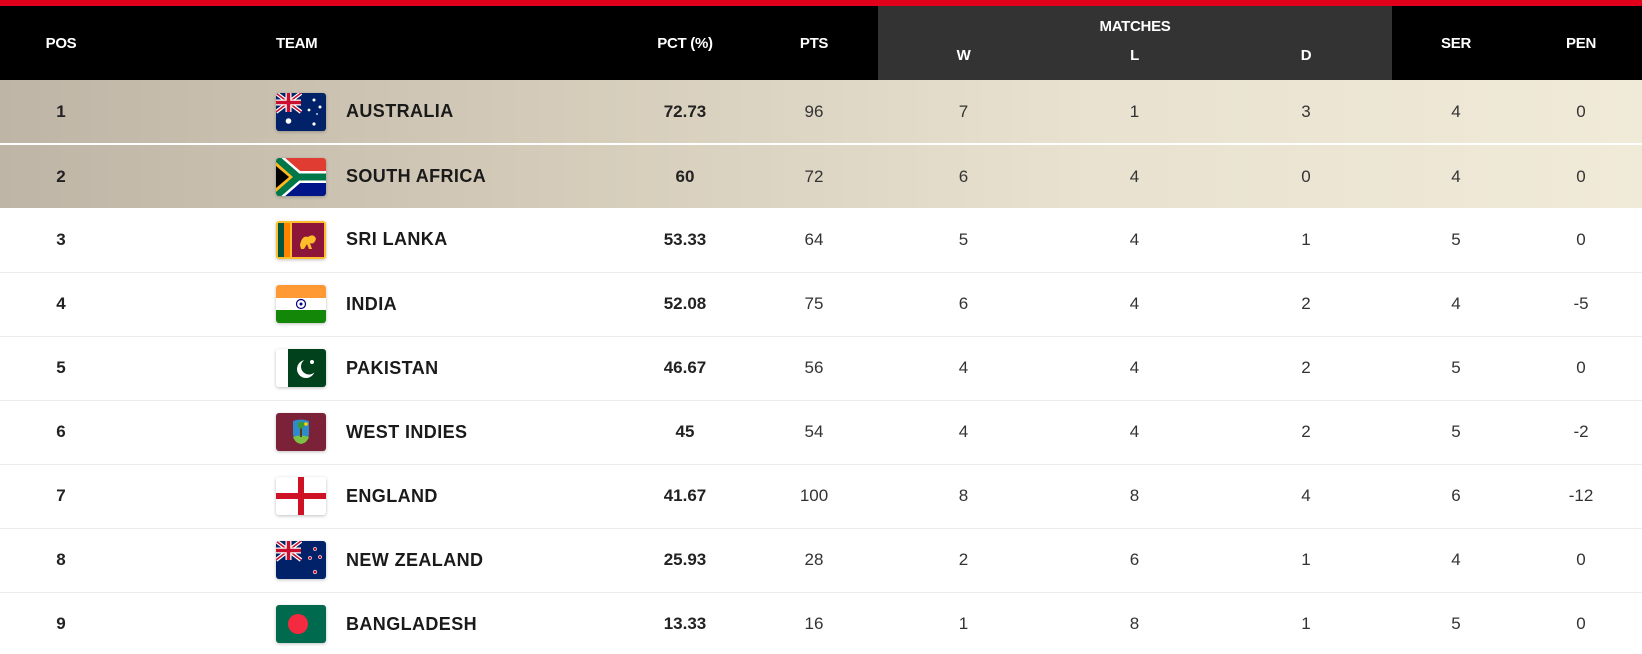 The height and width of the screenshot is (654, 1642). What do you see at coordinates (397, 239) in the screenshot?
I see `team-name: SRI LANKA` at bounding box center [397, 239].